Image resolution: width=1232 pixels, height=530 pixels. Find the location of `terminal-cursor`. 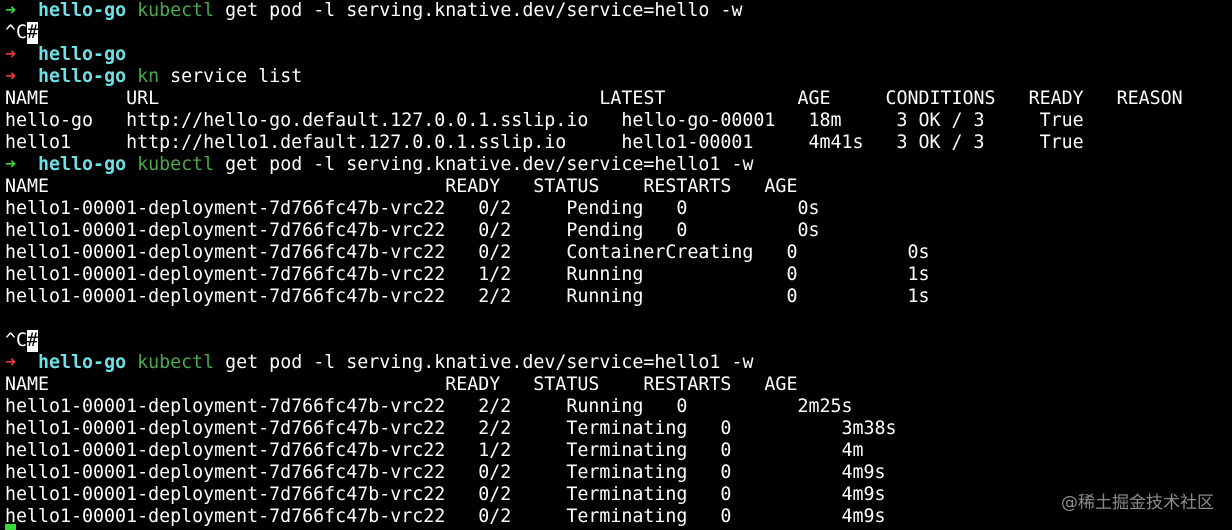

terminal-cursor is located at coordinates (10, 527).